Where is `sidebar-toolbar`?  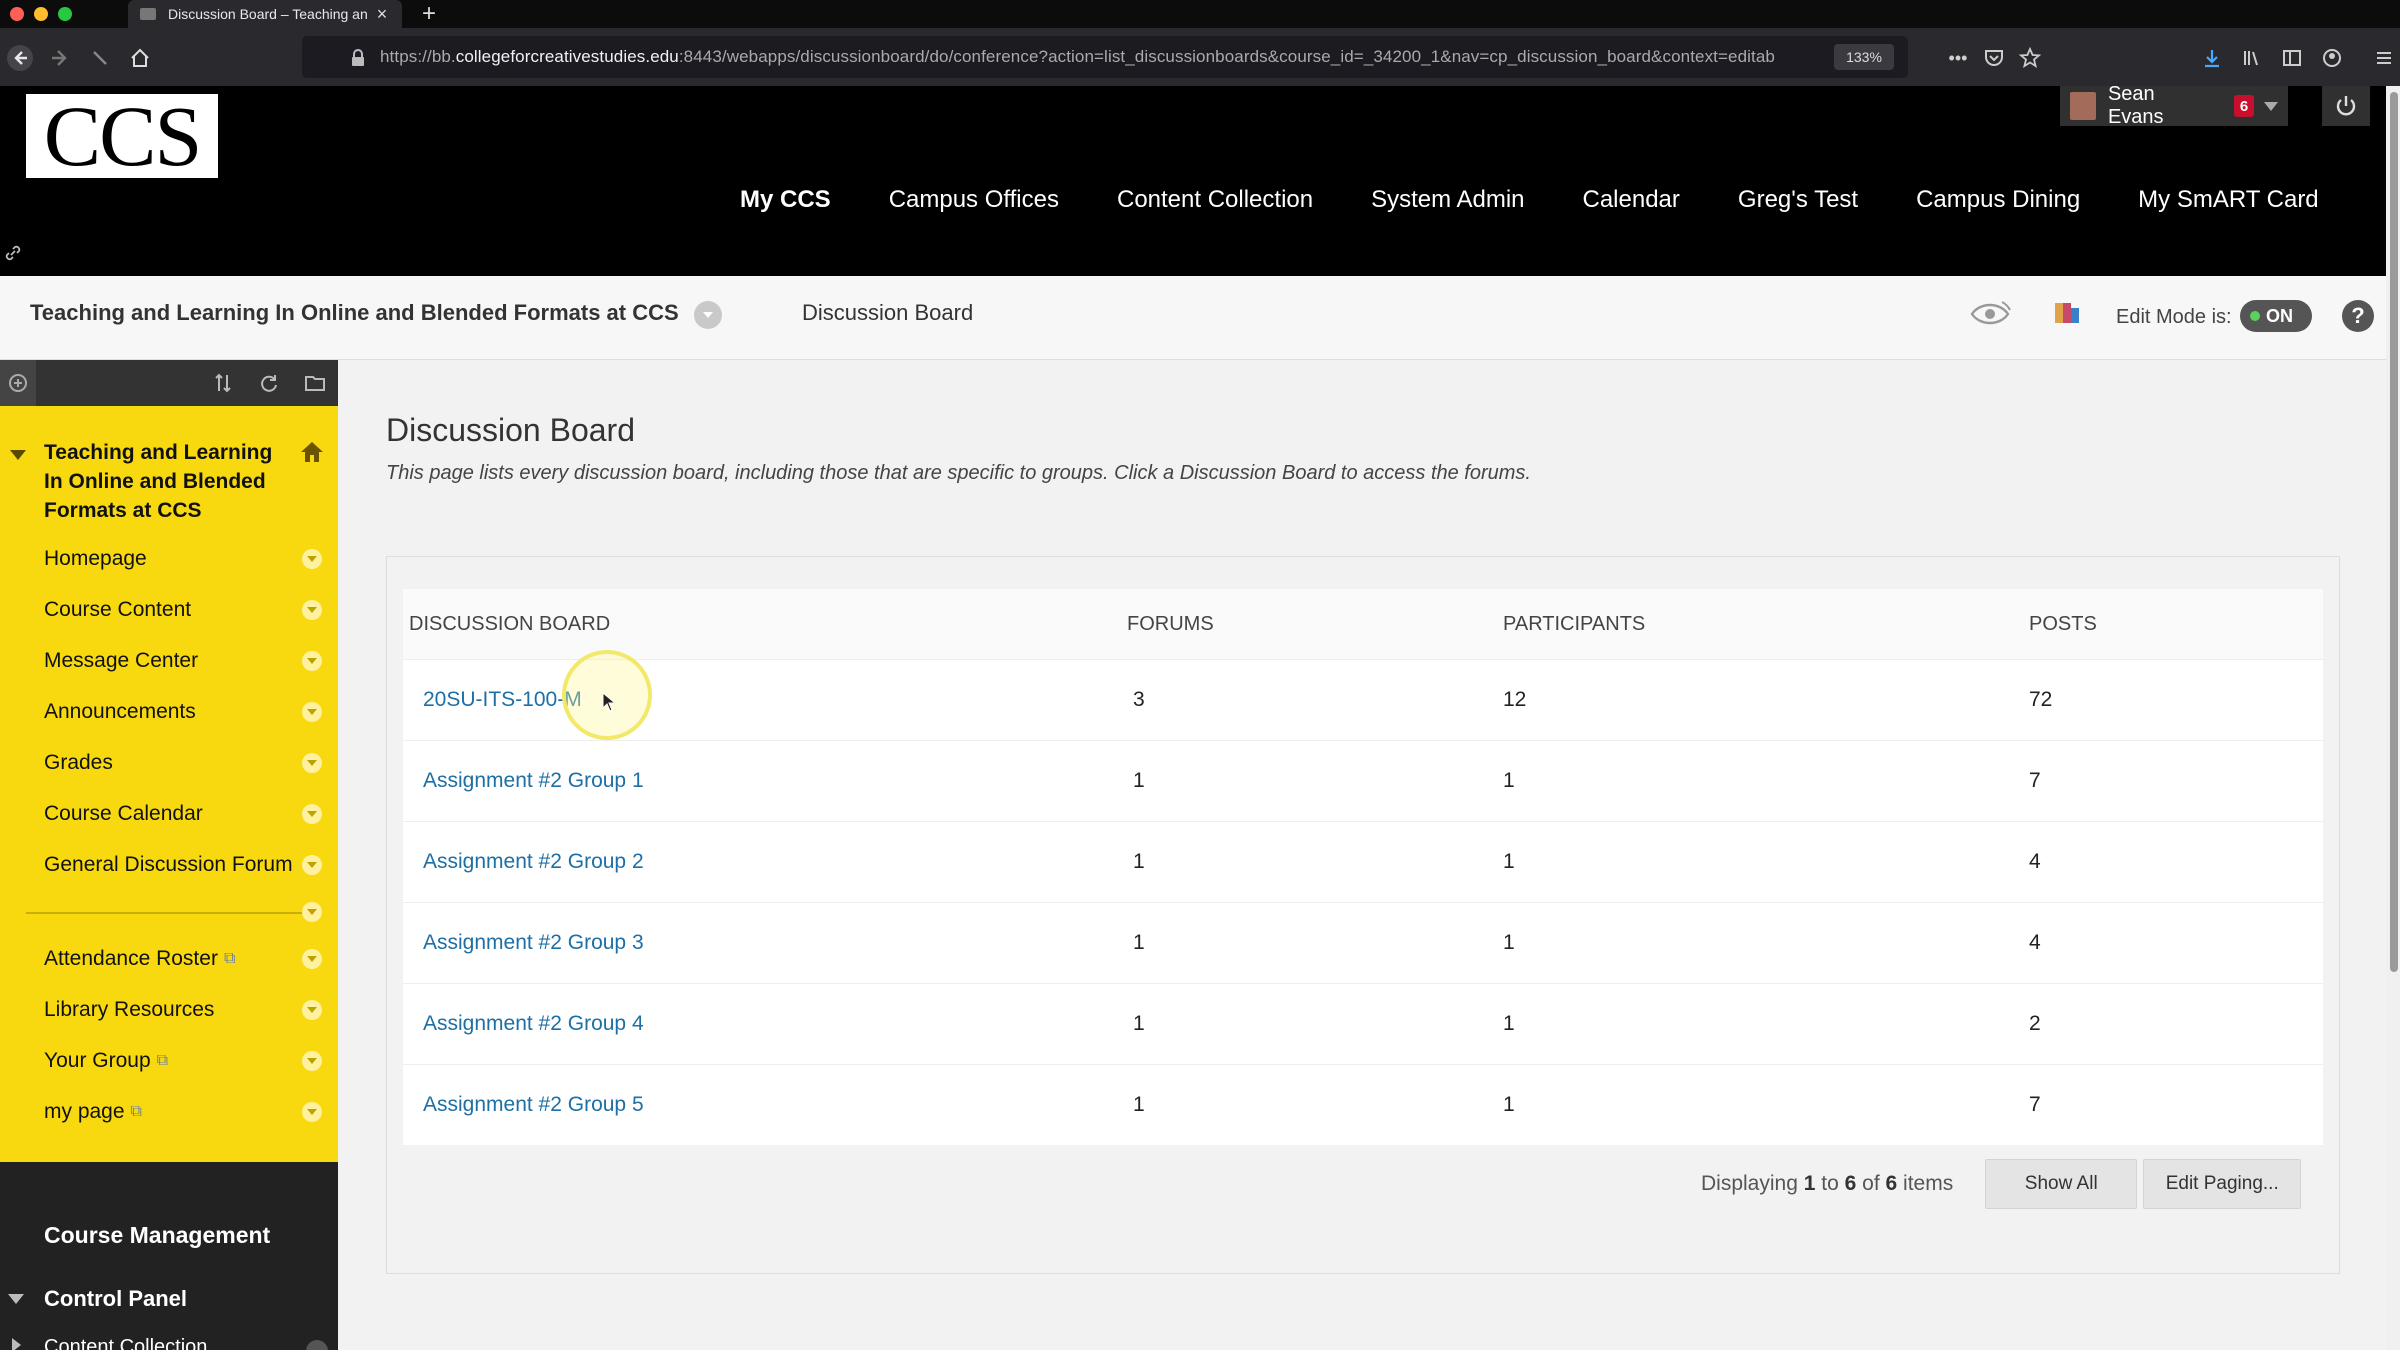 sidebar-toolbar is located at coordinates (169, 383).